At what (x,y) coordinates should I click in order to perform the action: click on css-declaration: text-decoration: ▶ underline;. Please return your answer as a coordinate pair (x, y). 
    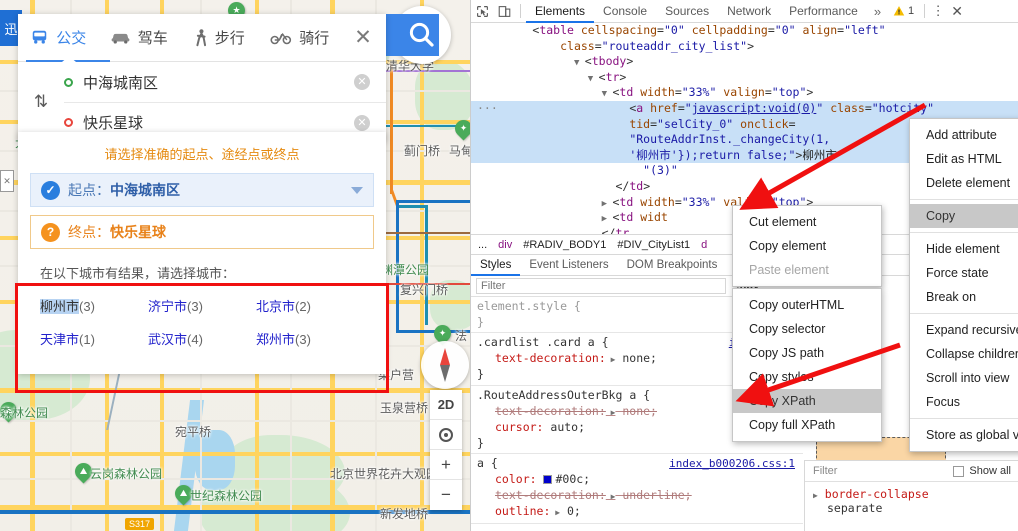
    Looking at the image, I should click on (640, 496).